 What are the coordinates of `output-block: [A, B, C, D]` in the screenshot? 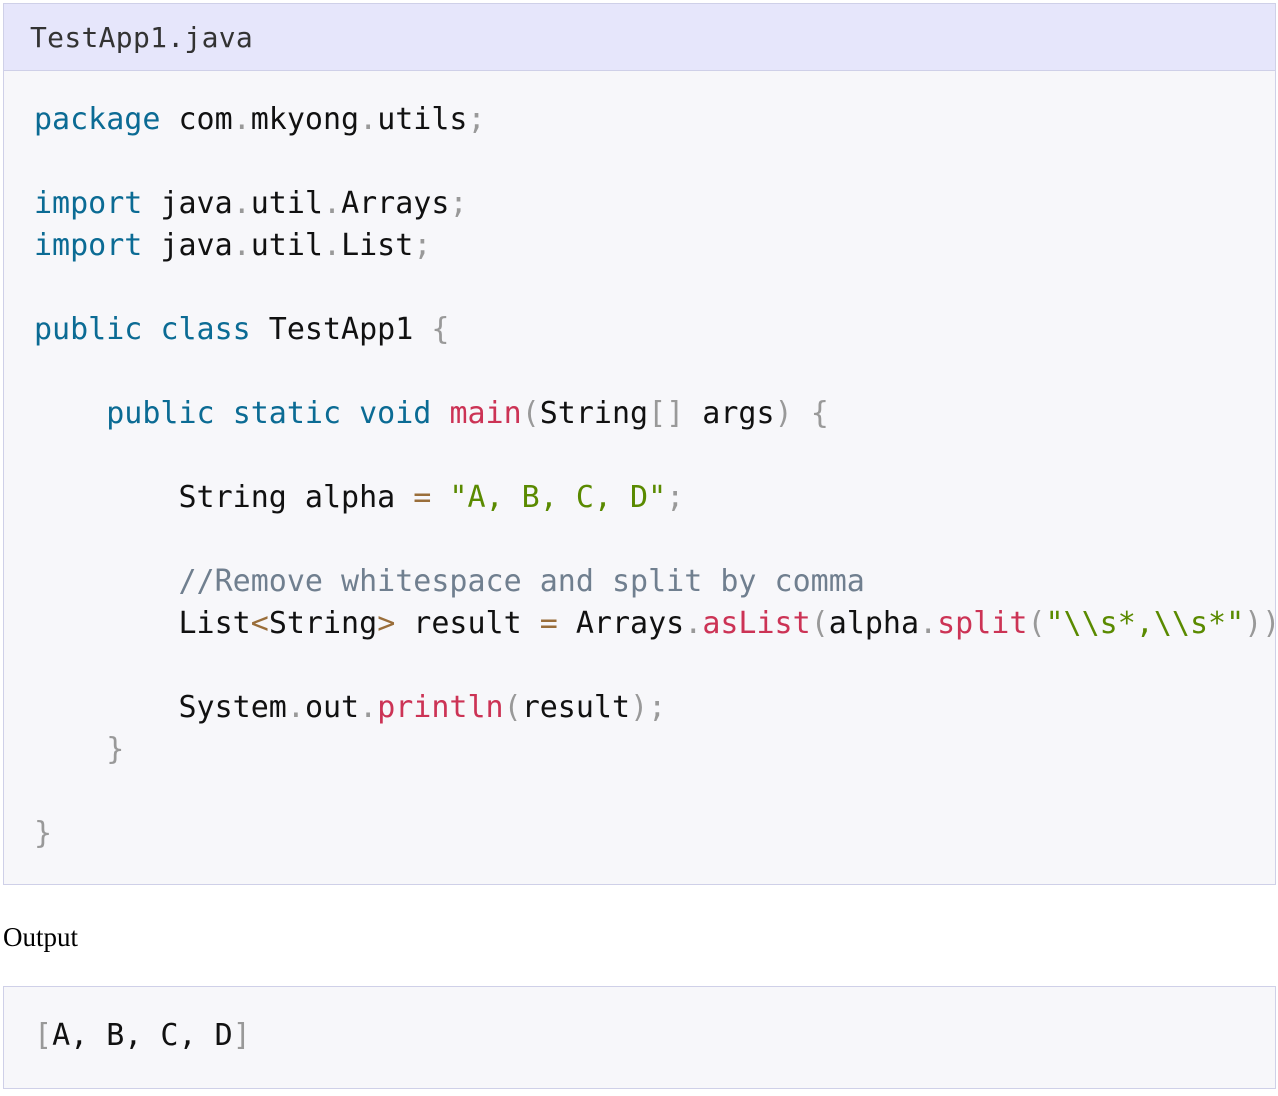 It's located at (639, 1037).